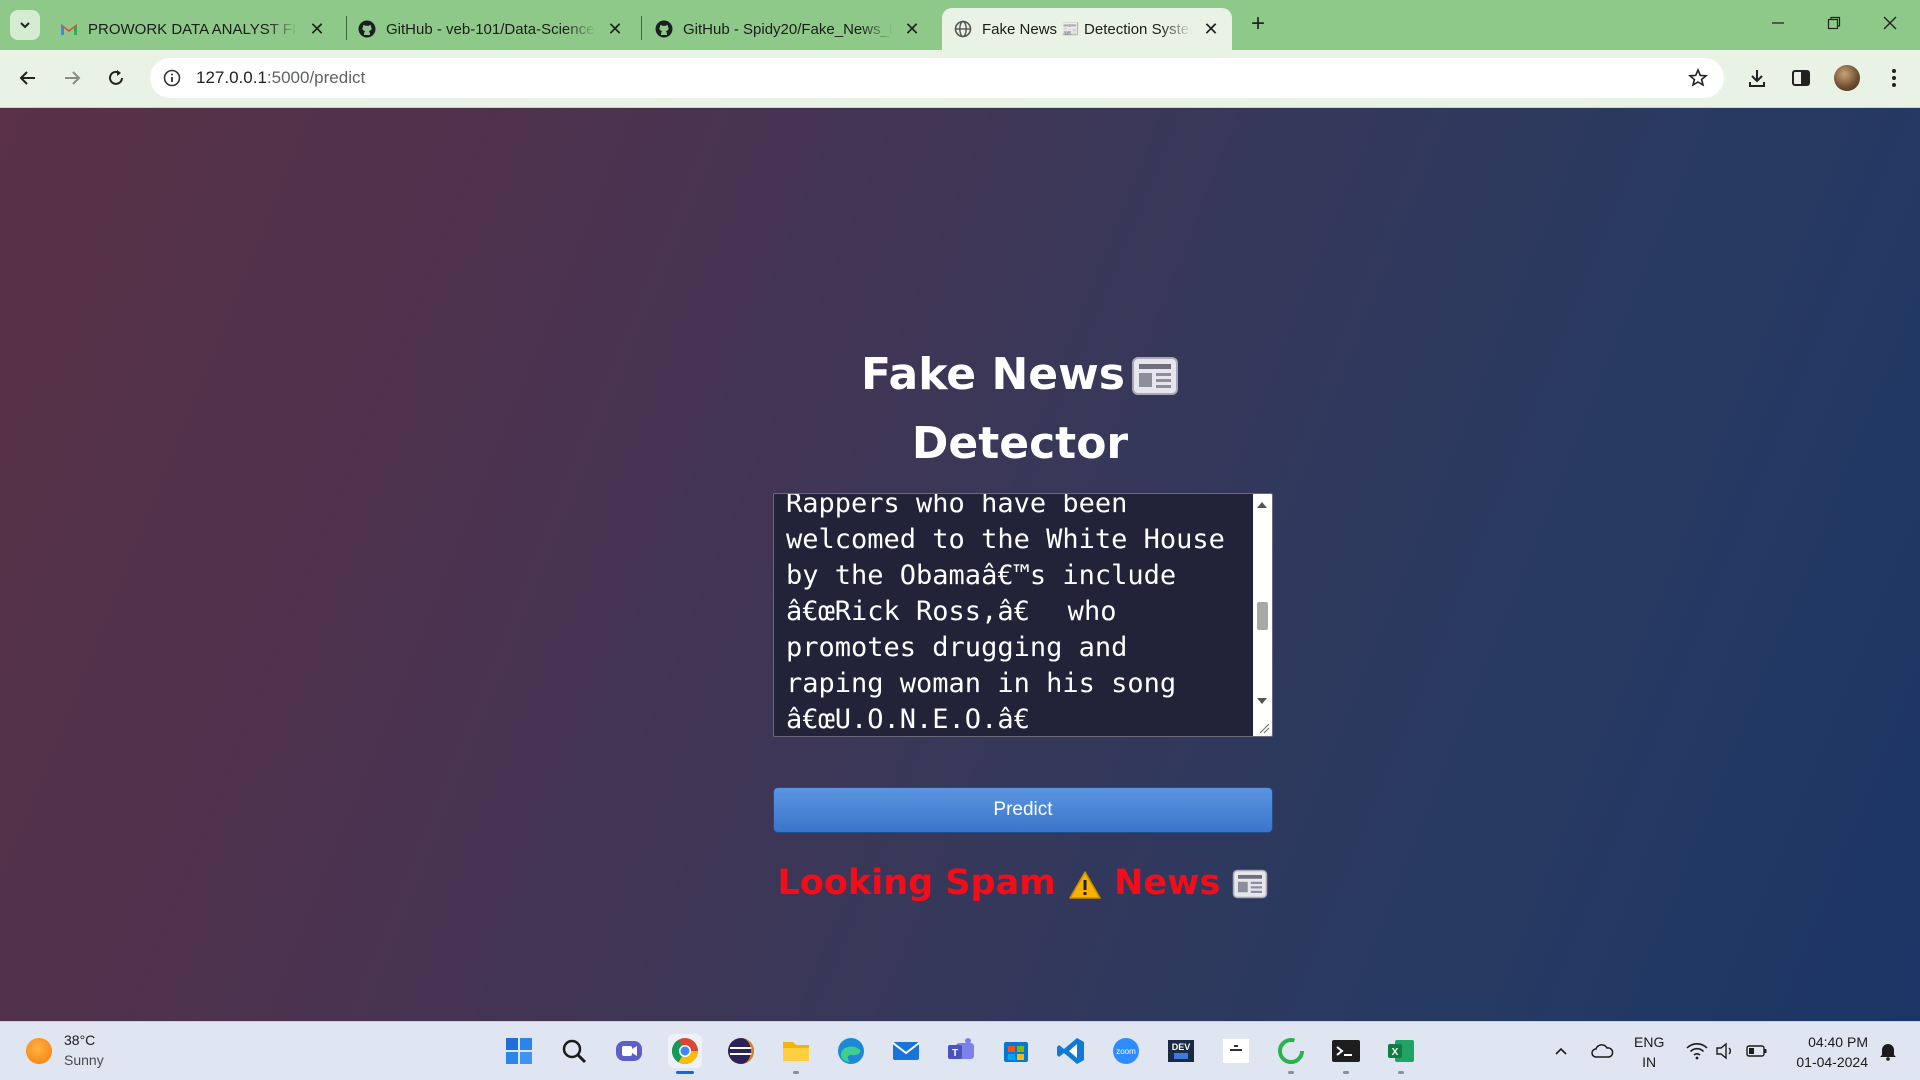 This screenshot has height=1080, width=1920. Describe the element at coordinates (685, 1072) in the screenshot. I see `active-indicator` at that location.